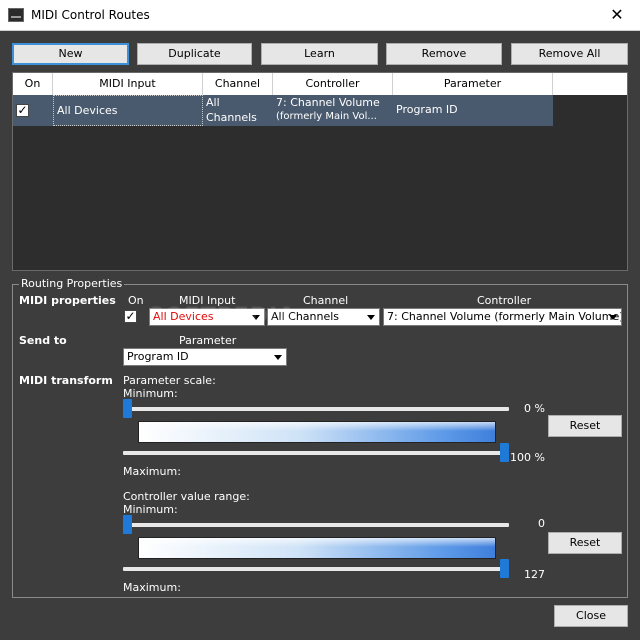  Describe the element at coordinates (590, 84) in the screenshot. I see `column-header-spacer` at that location.